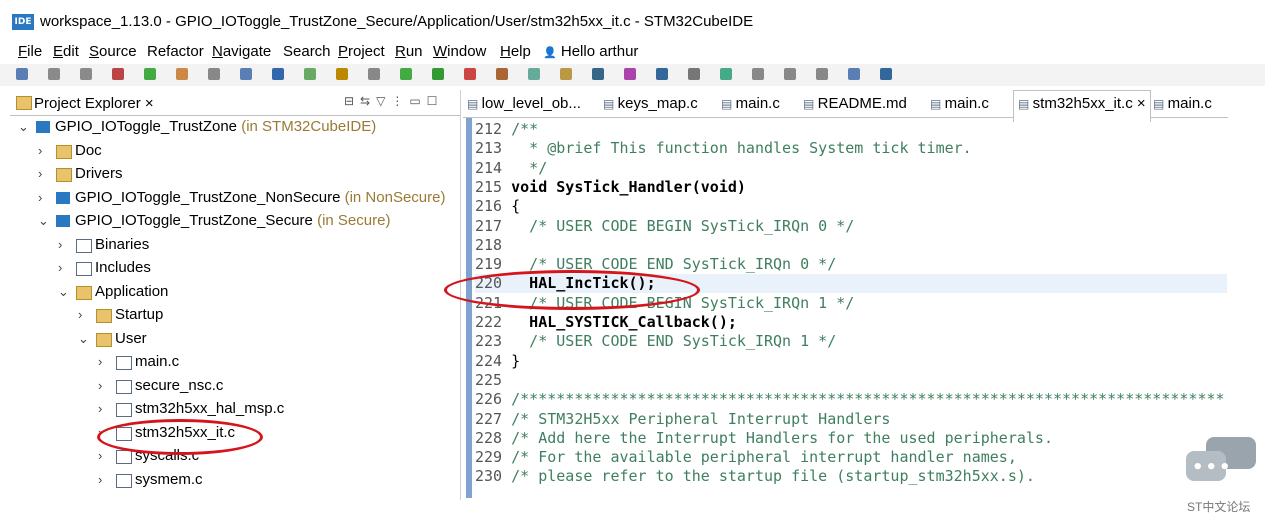 Image resolution: width=1265 pixels, height=520 pixels. Describe the element at coordinates (361, 51) in the screenshot. I see `menu-project: Project` at that location.